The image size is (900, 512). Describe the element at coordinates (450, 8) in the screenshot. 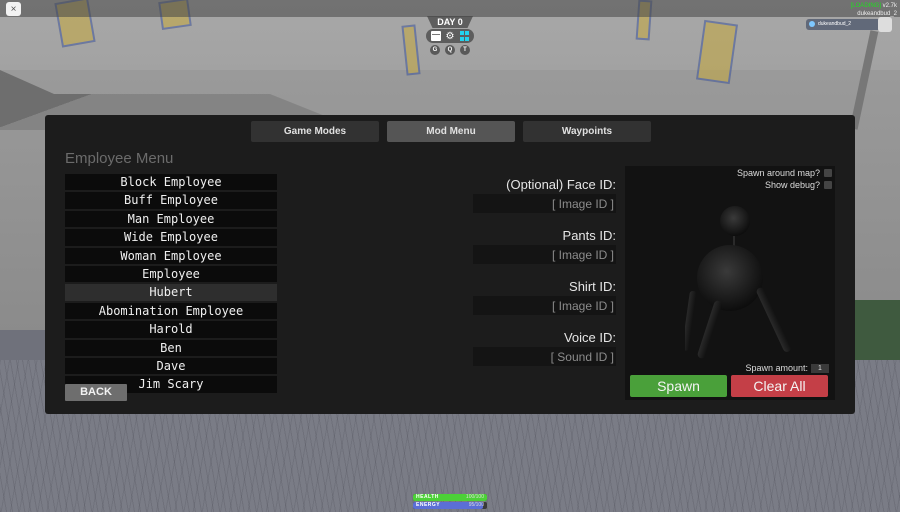

I see `top-bar` at that location.